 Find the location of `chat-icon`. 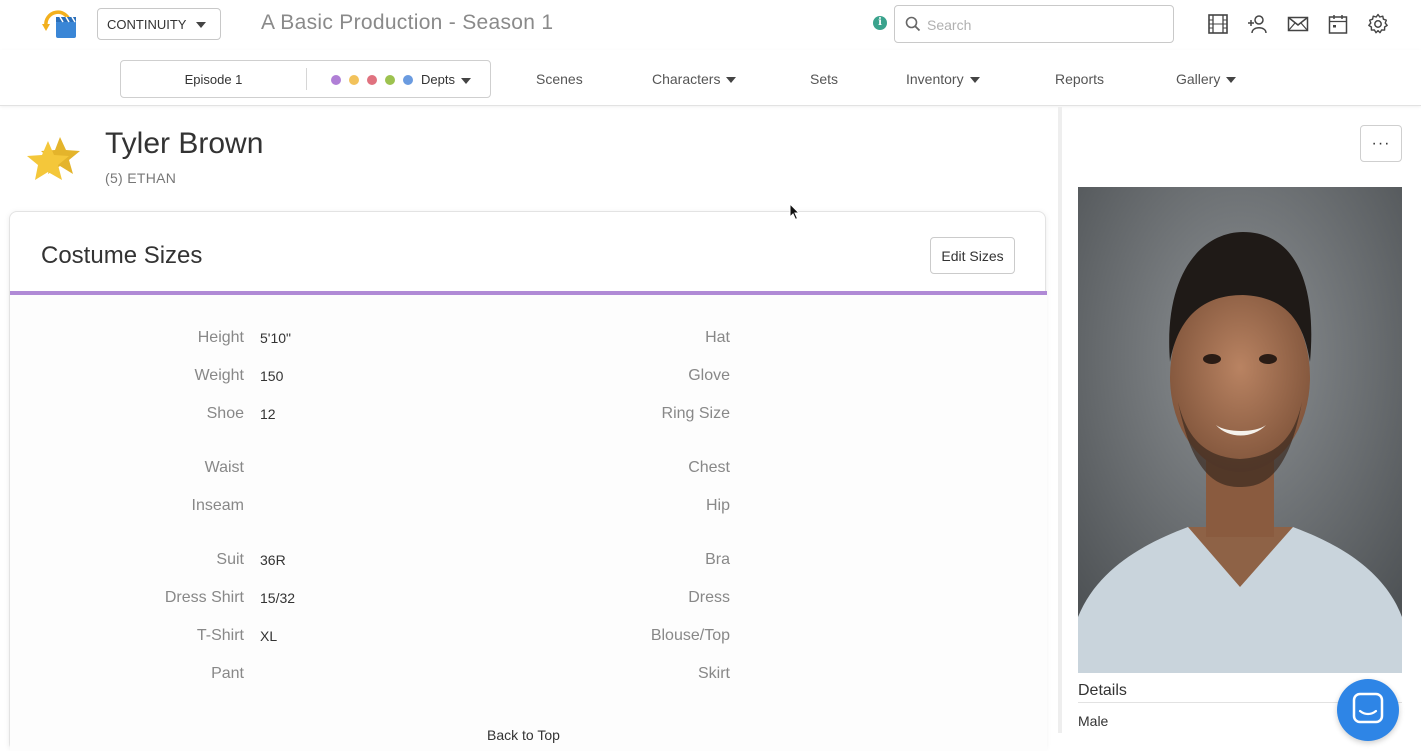

chat-icon is located at coordinates (1368, 708).